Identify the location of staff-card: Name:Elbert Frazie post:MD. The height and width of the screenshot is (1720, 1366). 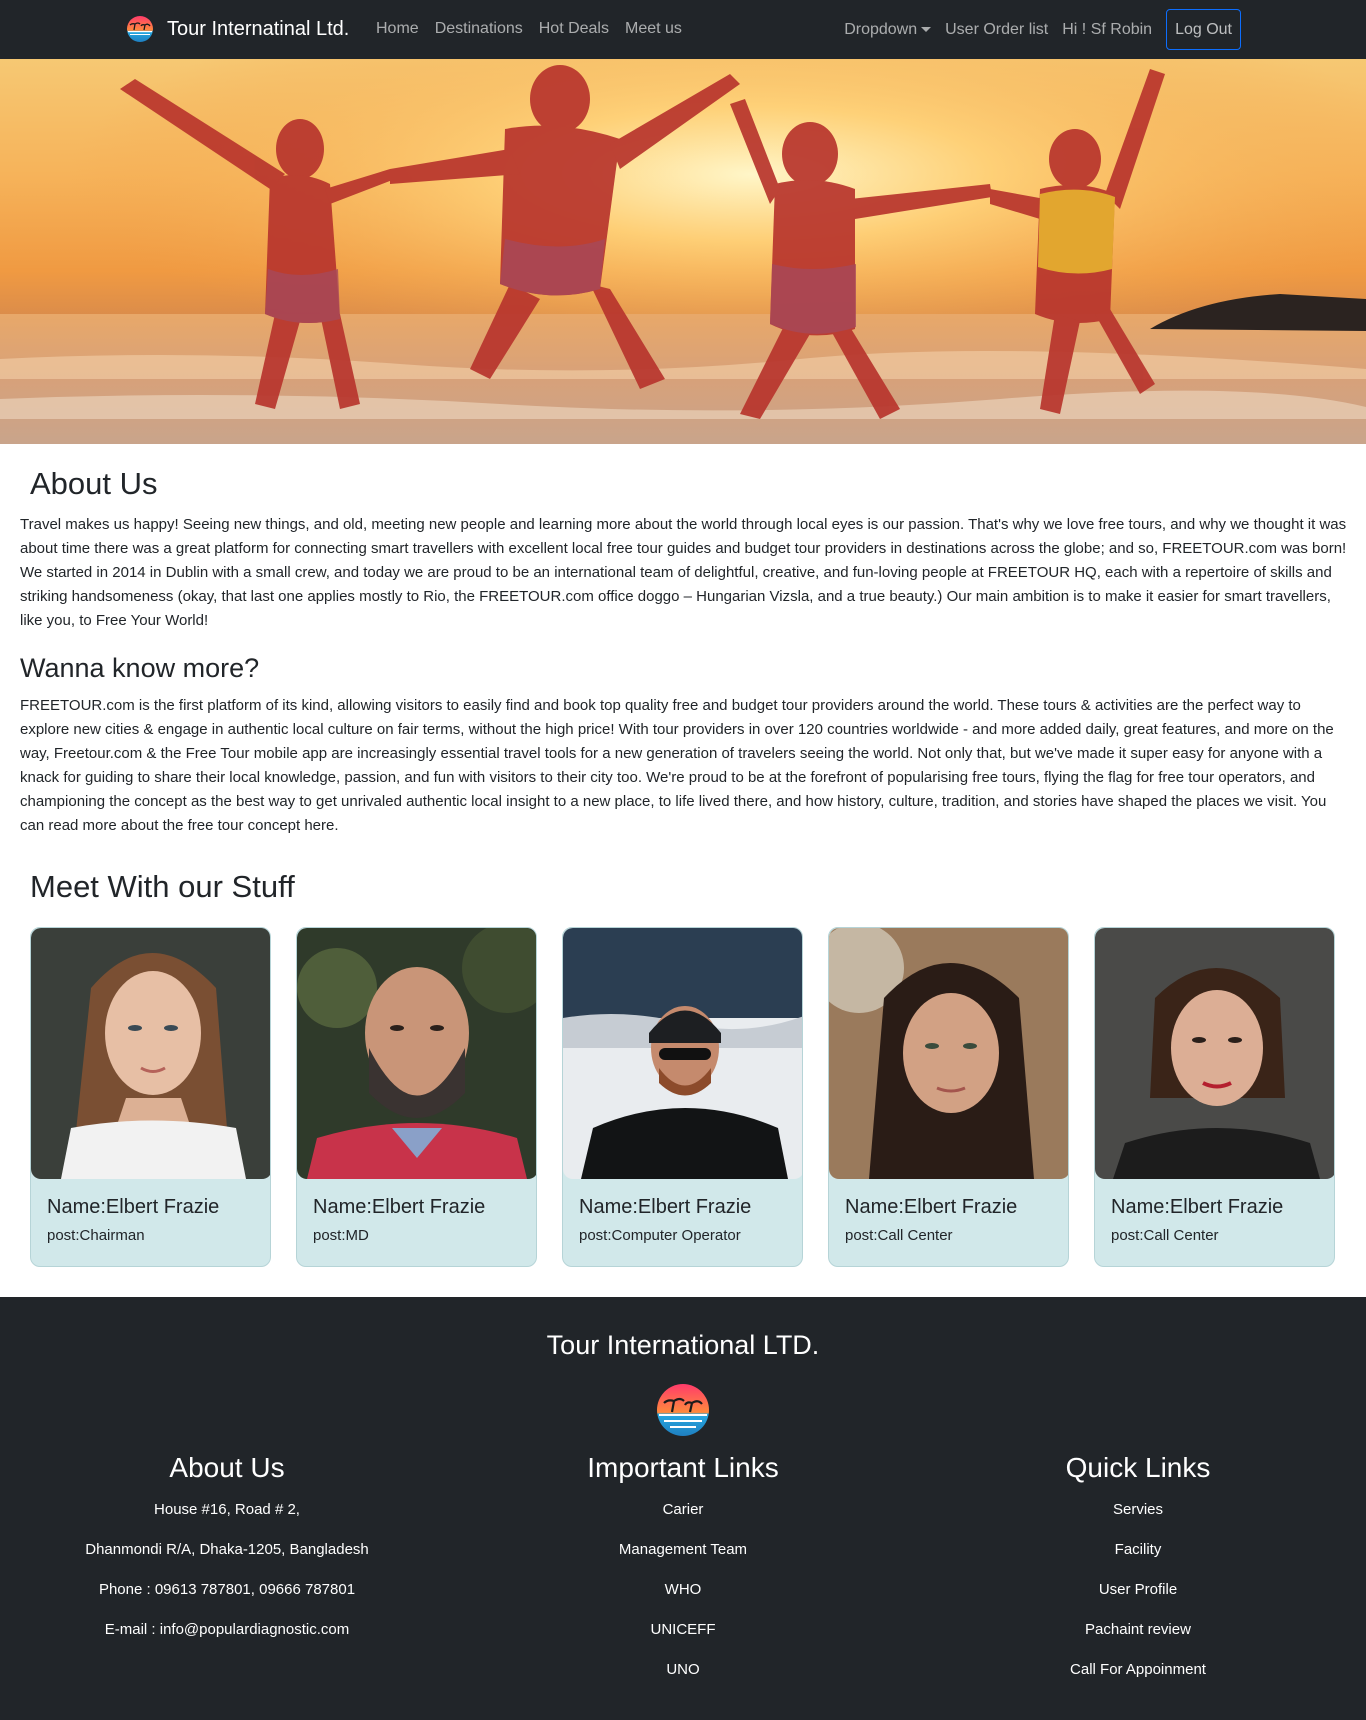
(416, 1097).